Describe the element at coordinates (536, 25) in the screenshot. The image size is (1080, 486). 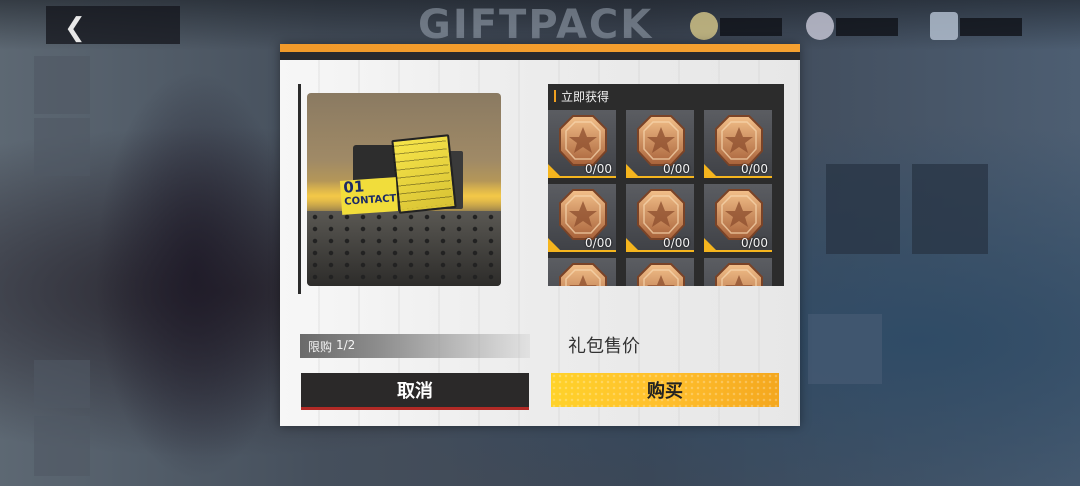
I see `page-title: GIFTPACK` at that location.